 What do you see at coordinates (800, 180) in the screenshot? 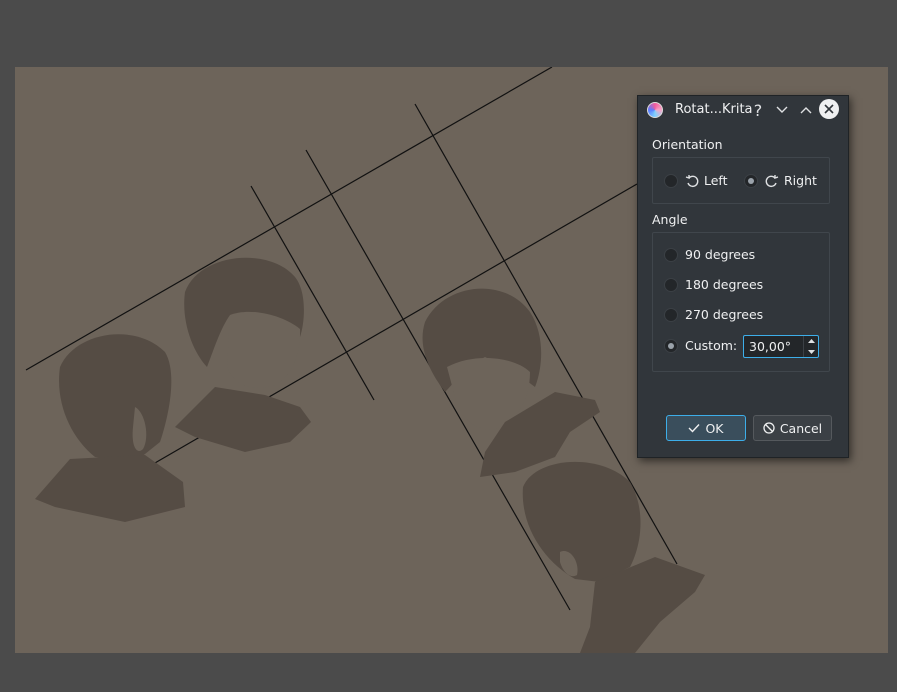
I see `radio-right-label: Right` at bounding box center [800, 180].